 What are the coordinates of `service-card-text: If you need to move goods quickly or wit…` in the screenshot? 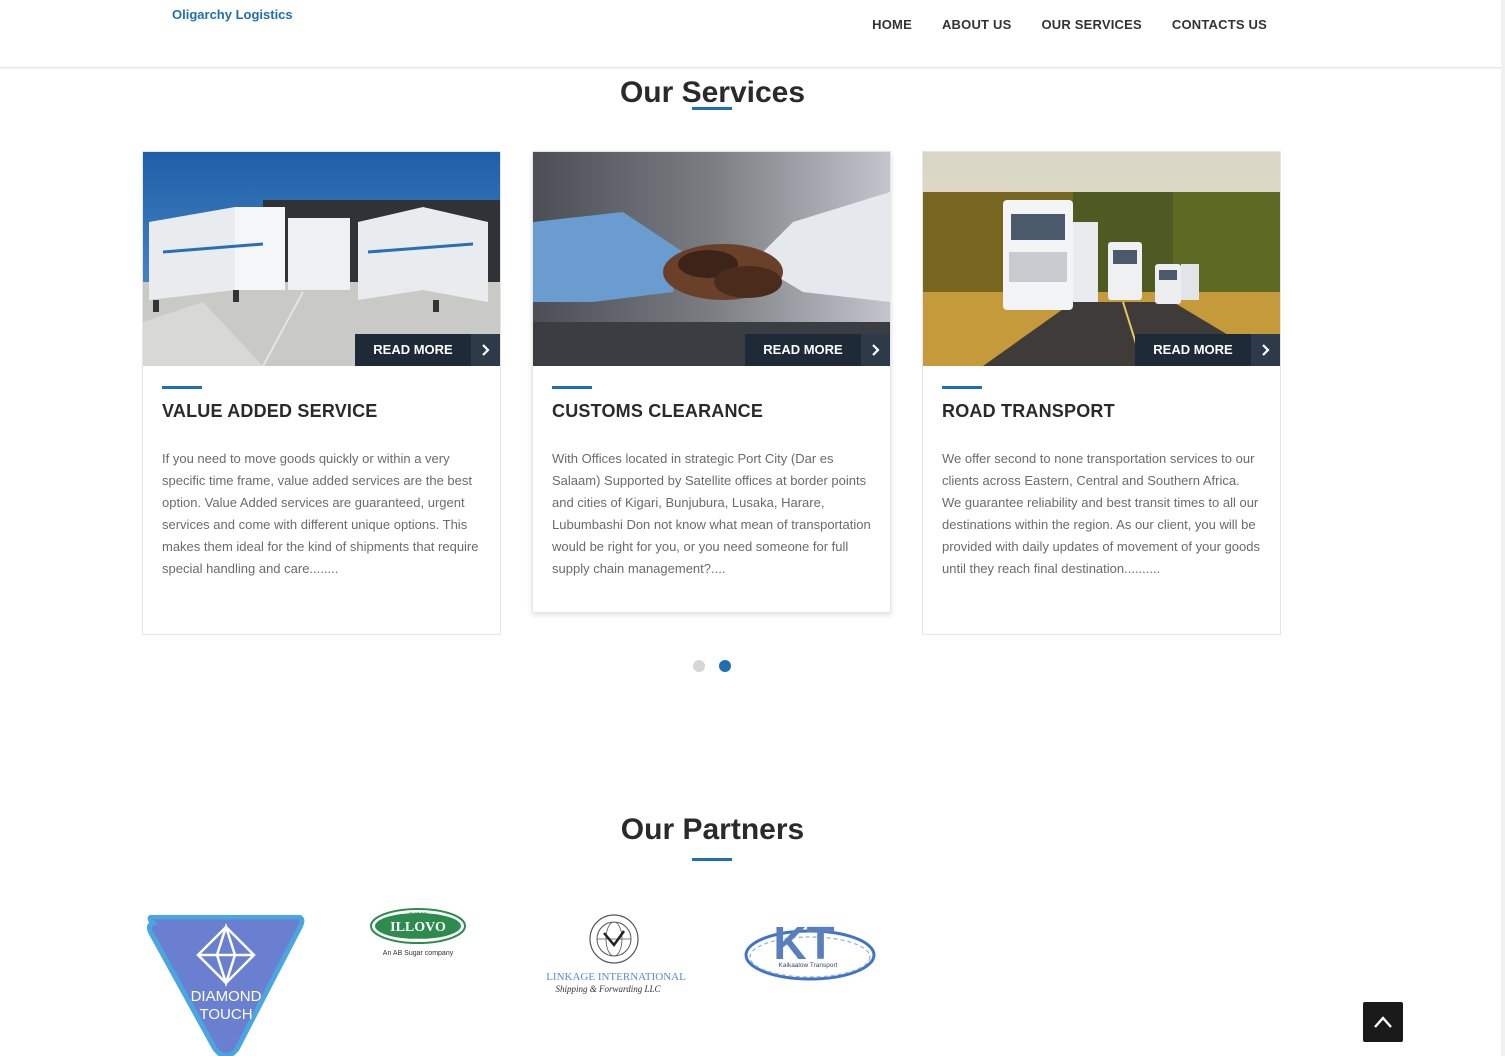 It's located at (320, 513).